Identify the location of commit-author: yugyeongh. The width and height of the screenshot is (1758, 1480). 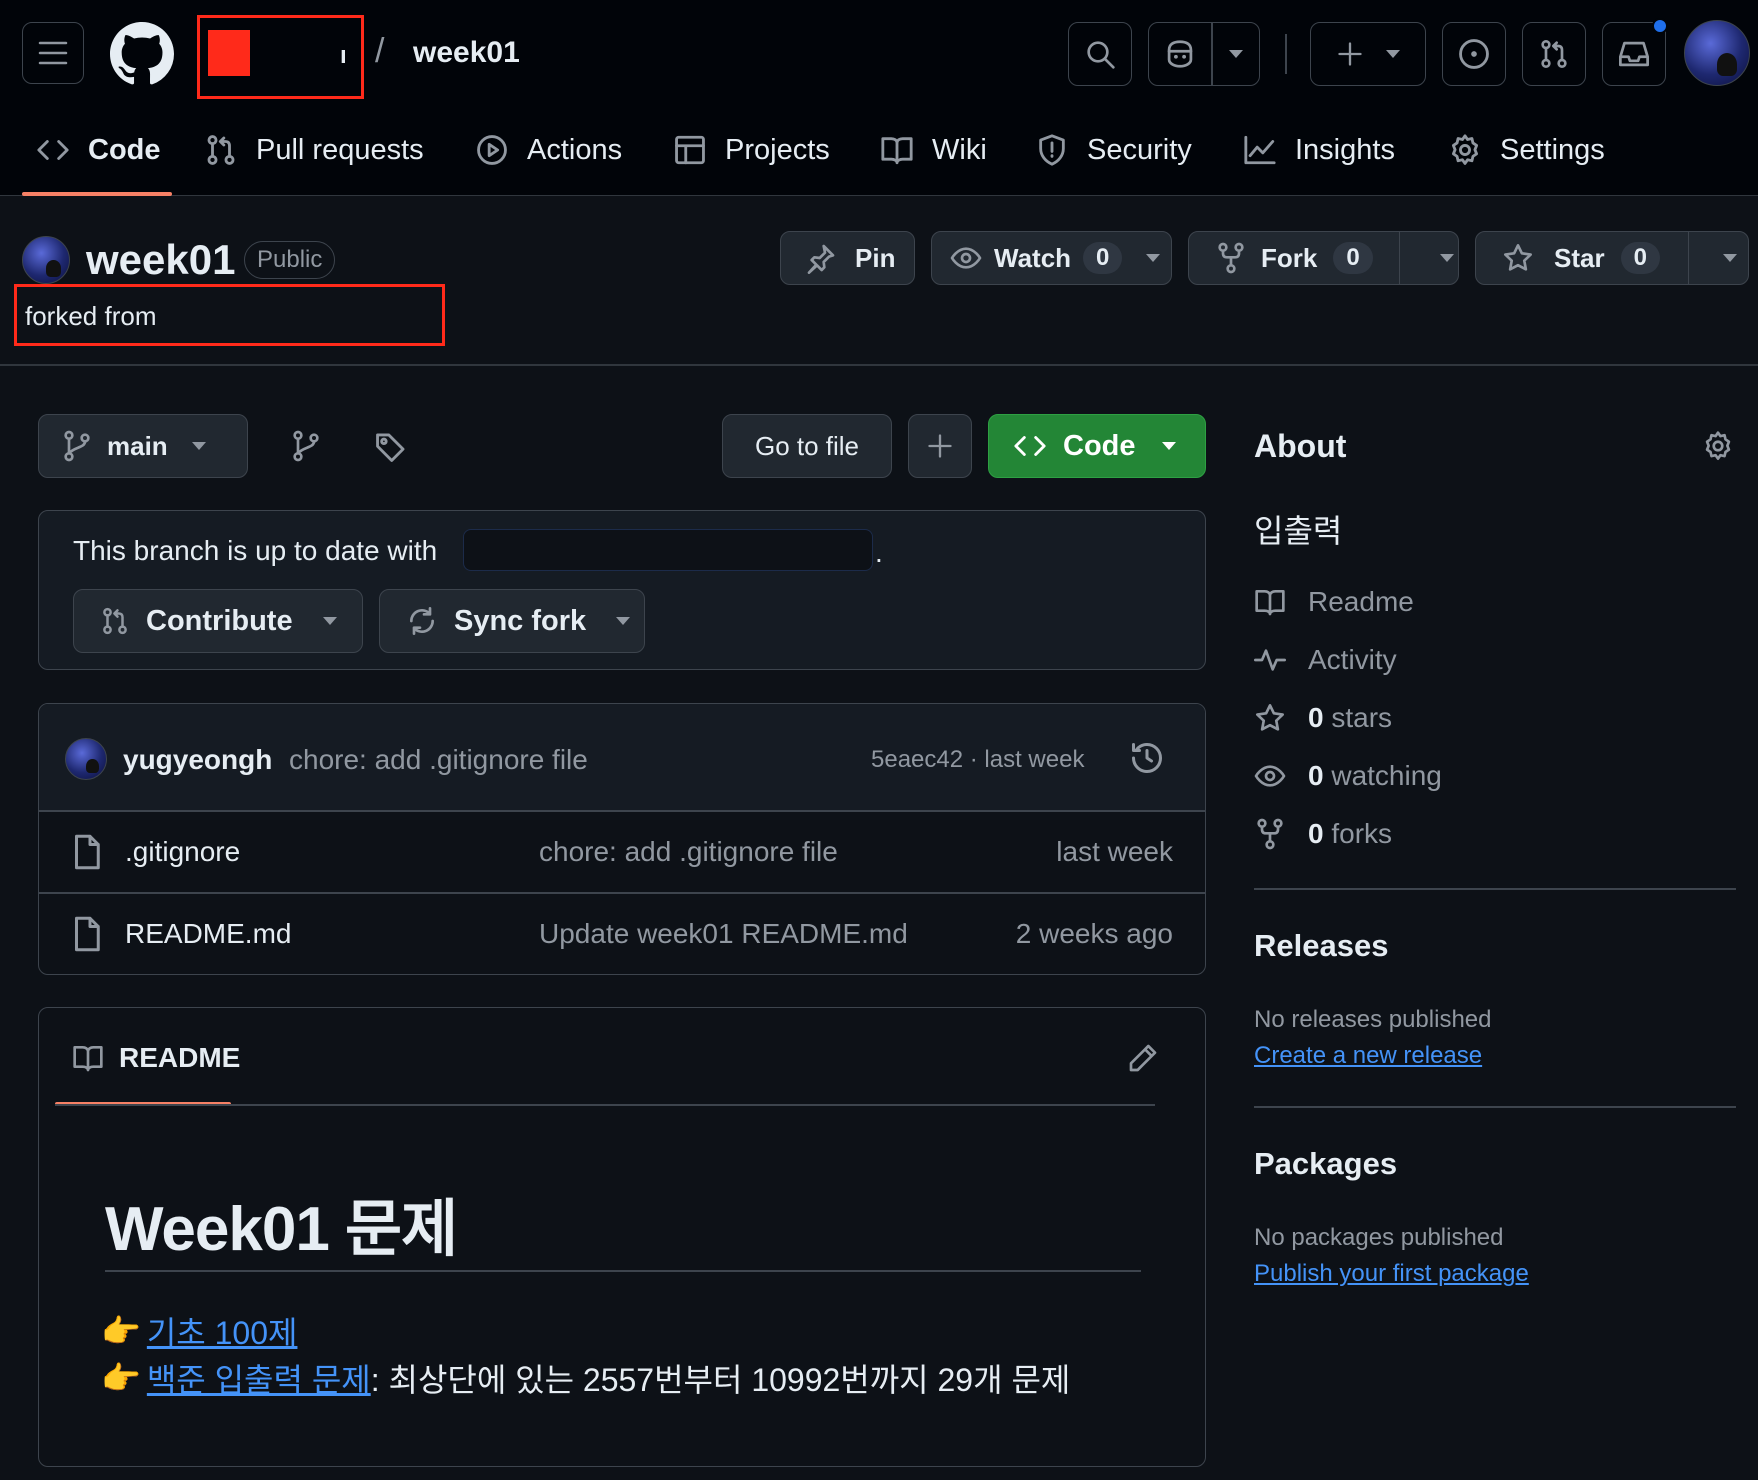
(197, 760).